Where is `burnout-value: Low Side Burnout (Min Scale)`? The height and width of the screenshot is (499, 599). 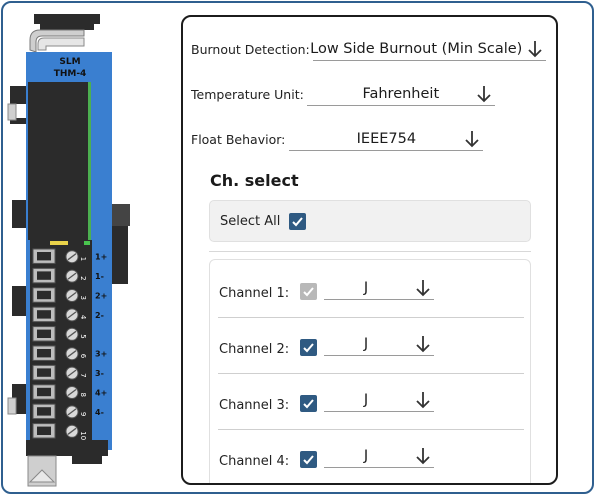
burnout-value: Low Side Burnout (Min Scale) is located at coordinates (416, 48).